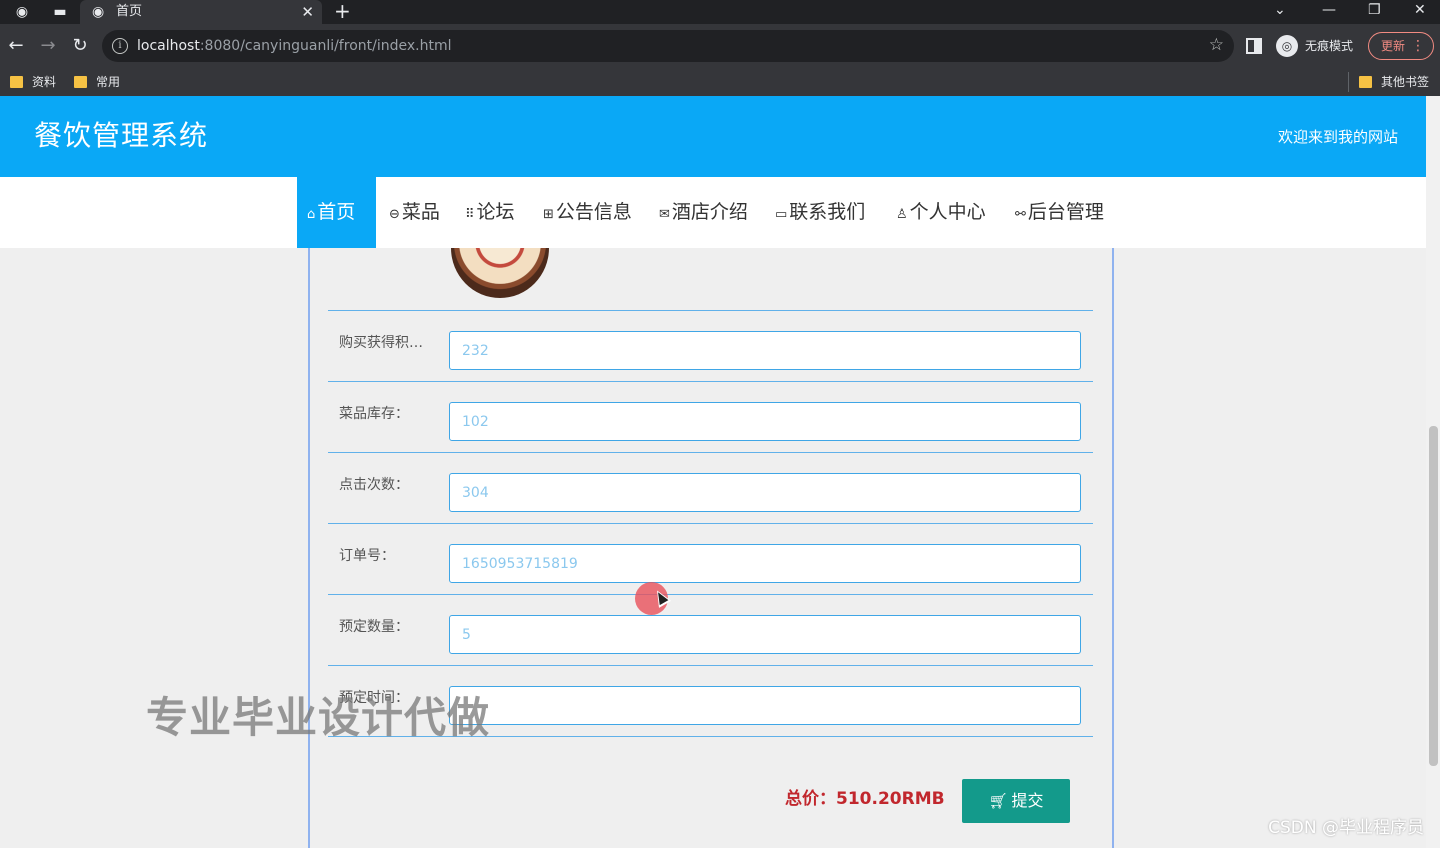 The width and height of the screenshot is (1440, 848). I want to click on close-icon: ✕, so click(307, 12).